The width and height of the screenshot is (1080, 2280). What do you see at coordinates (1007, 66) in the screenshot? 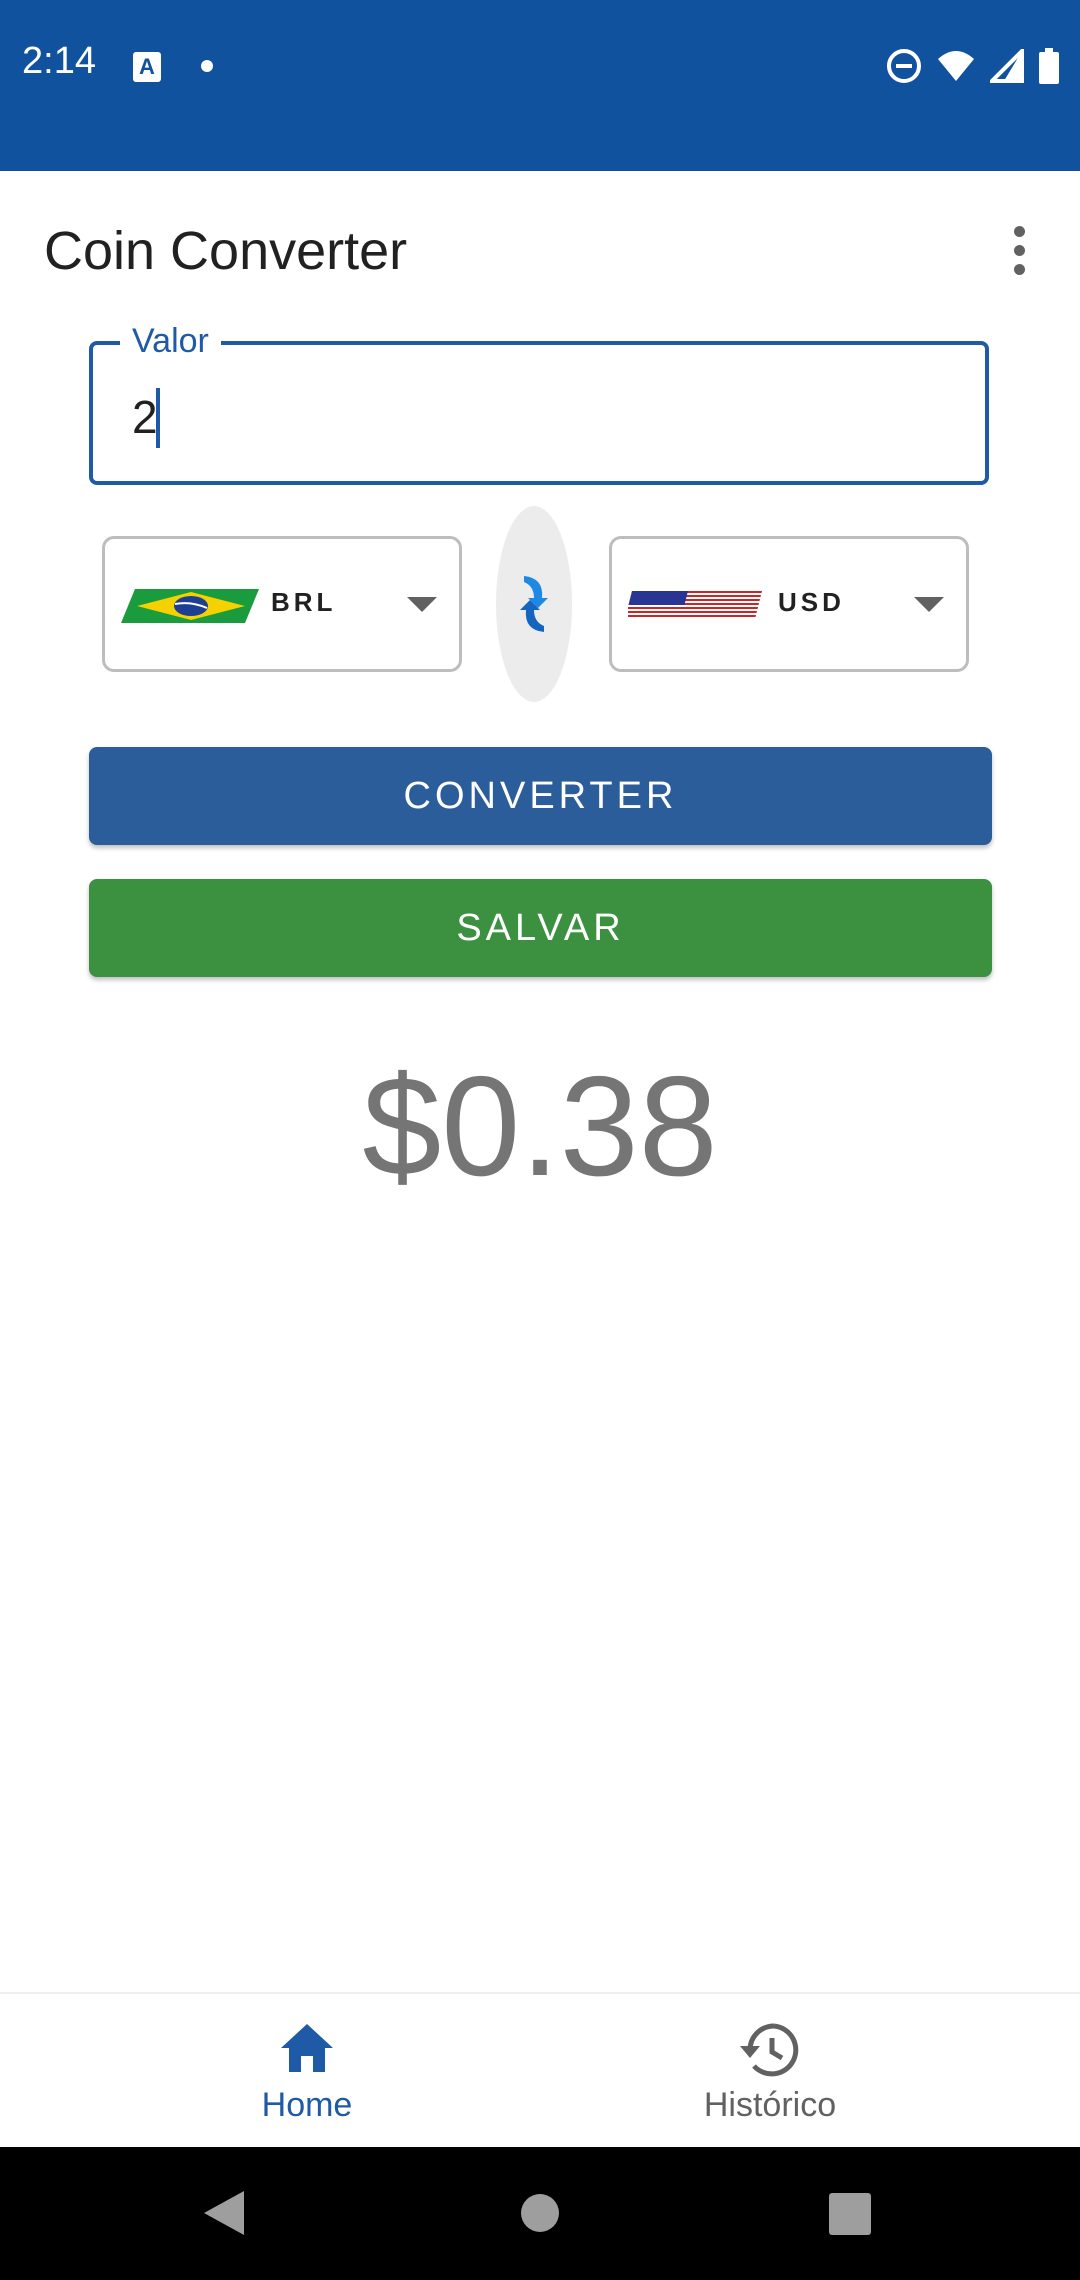
I see `signal-icon` at bounding box center [1007, 66].